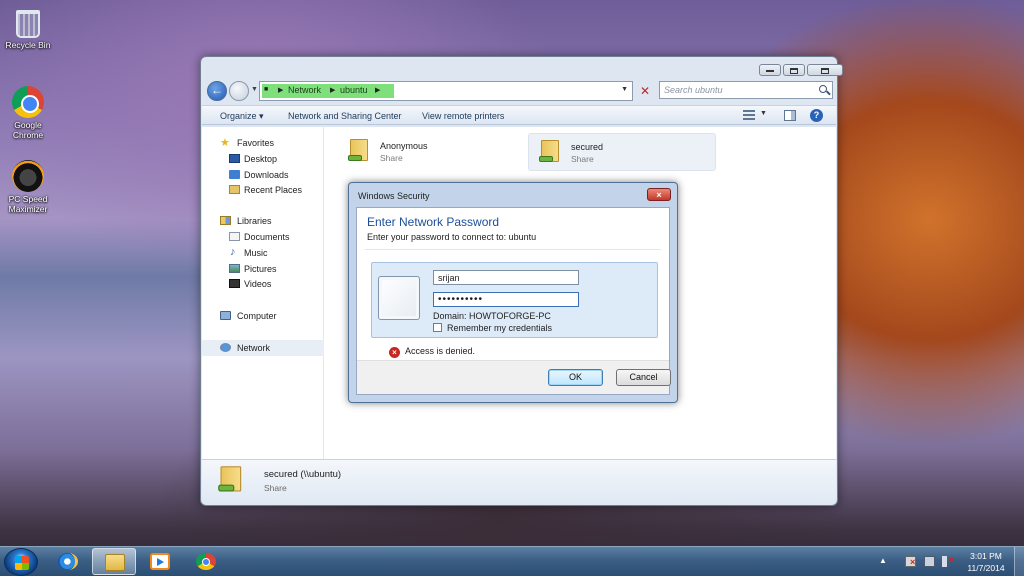 This screenshot has width=1024, height=576. What do you see at coordinates (68, 561) in the screenshot?
I see `taskbar-internet-explorer` at bounding box center [68, 561].